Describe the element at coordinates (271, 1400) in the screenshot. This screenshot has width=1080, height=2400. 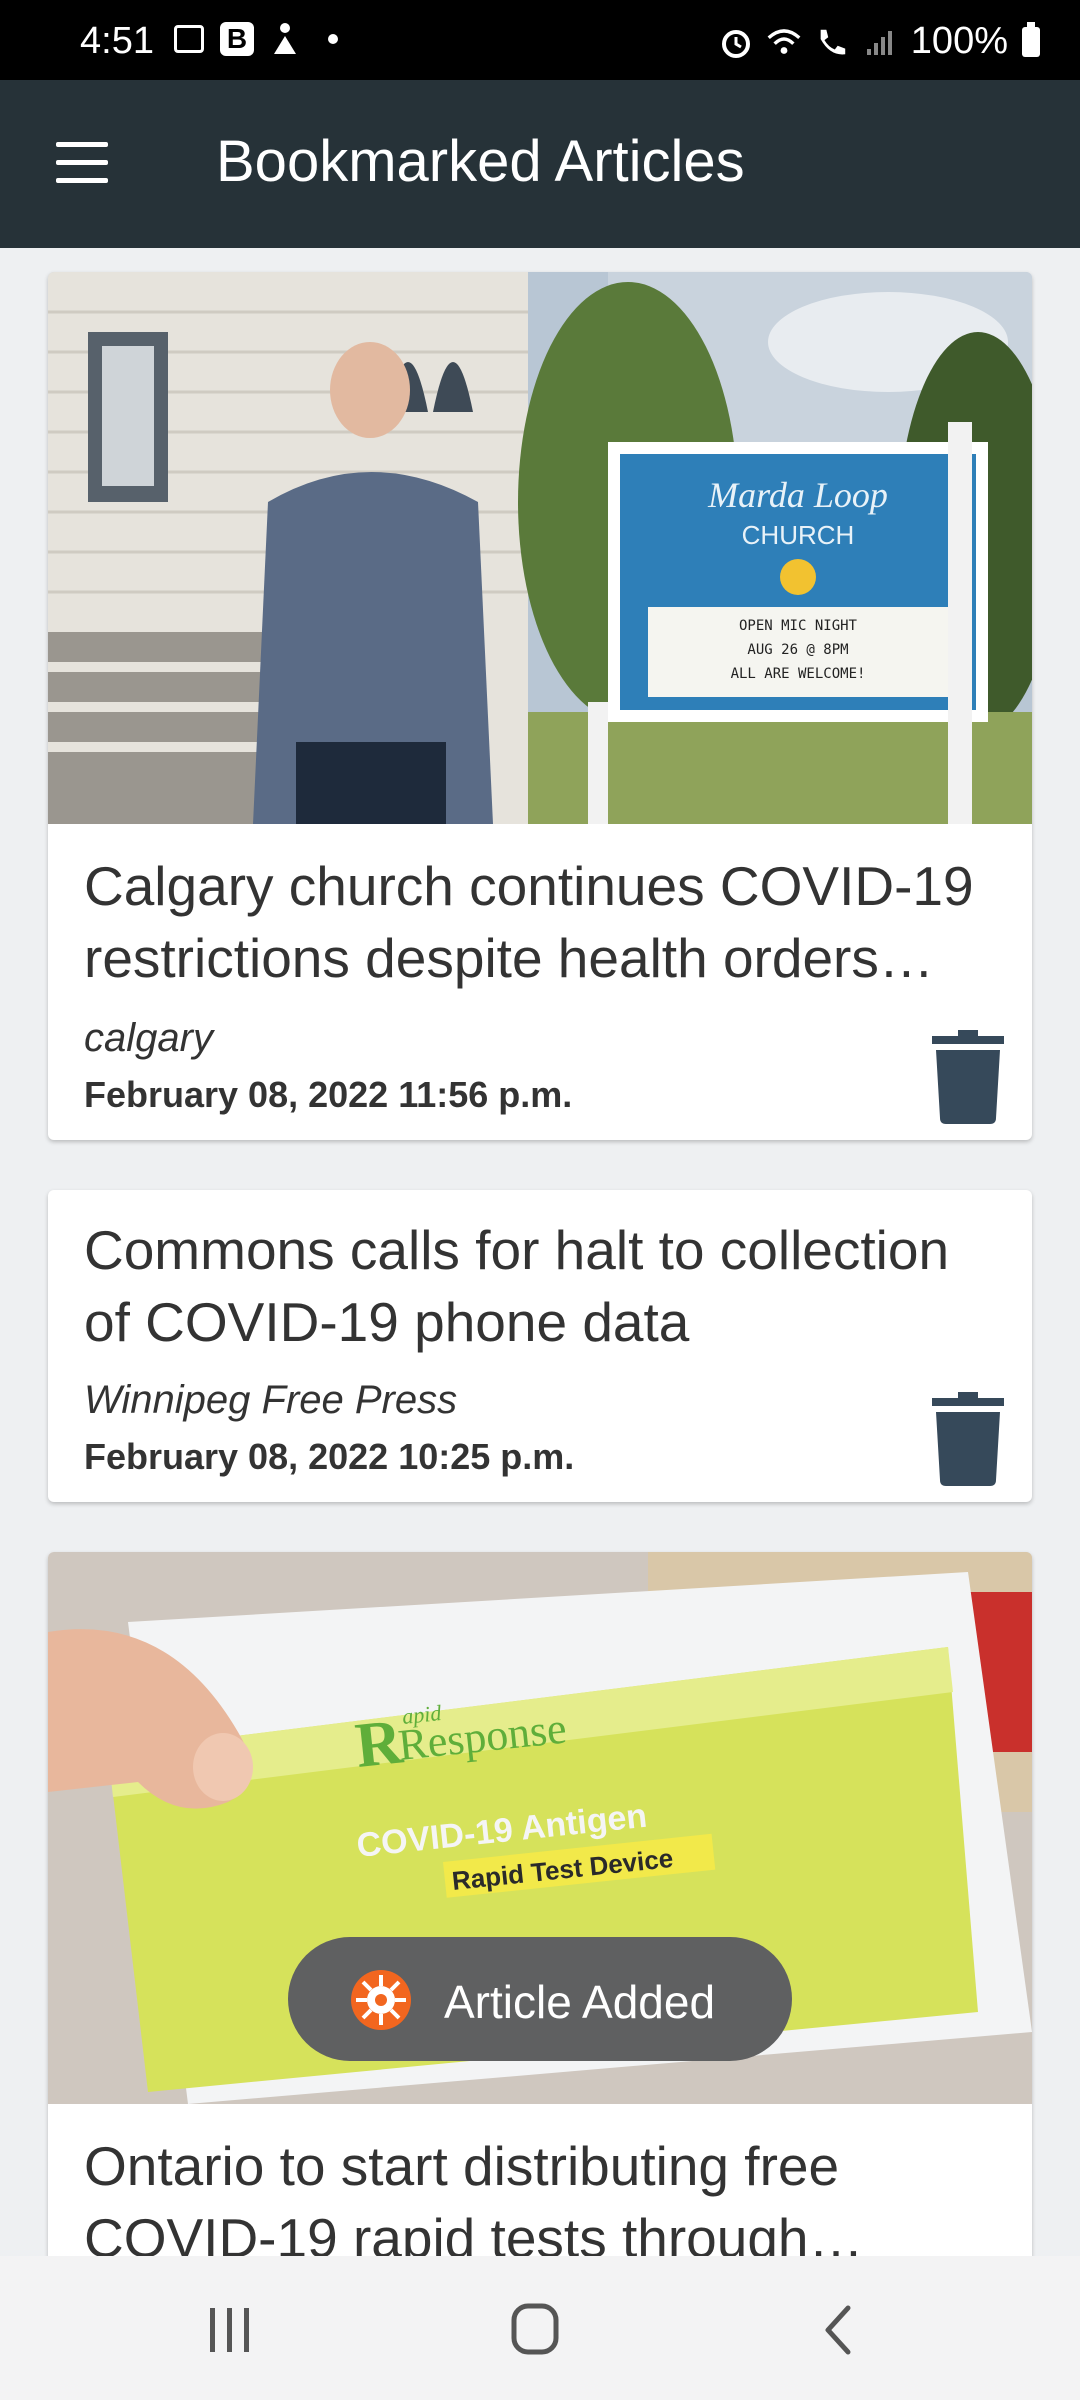
I see `article-source: Winnipeg Free Press` at that location.